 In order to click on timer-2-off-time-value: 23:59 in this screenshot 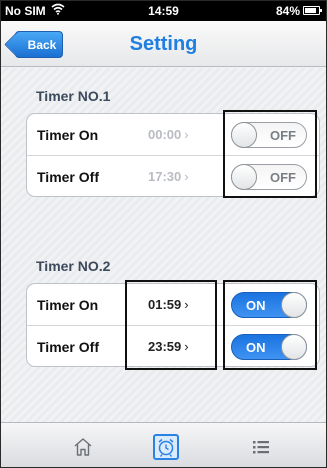, I will do `click(165, 346)`.